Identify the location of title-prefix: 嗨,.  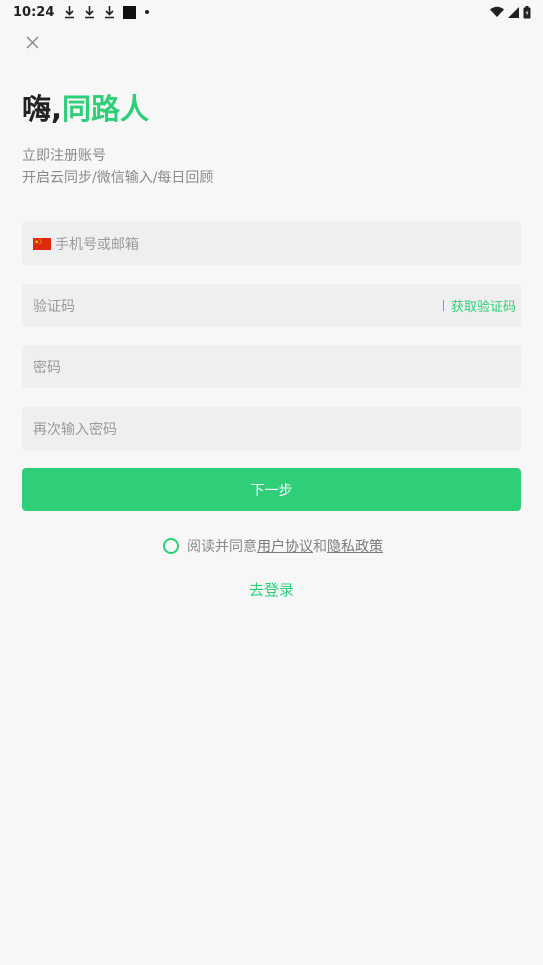
(42, 109).